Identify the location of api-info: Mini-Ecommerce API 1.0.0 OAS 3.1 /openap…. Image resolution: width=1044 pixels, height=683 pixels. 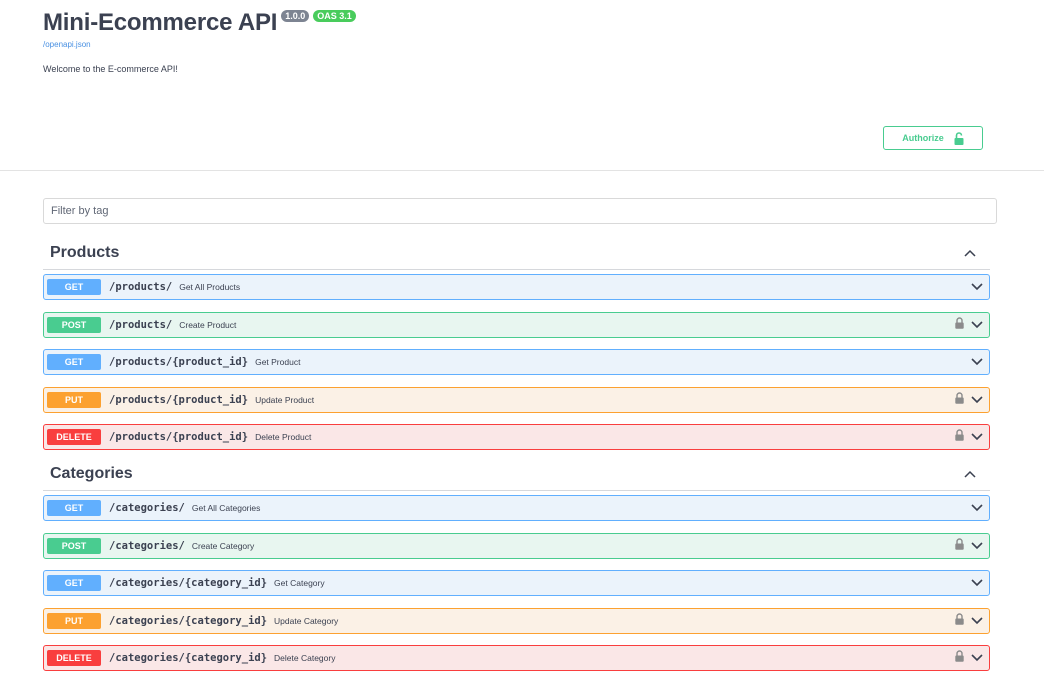
(523, 41).